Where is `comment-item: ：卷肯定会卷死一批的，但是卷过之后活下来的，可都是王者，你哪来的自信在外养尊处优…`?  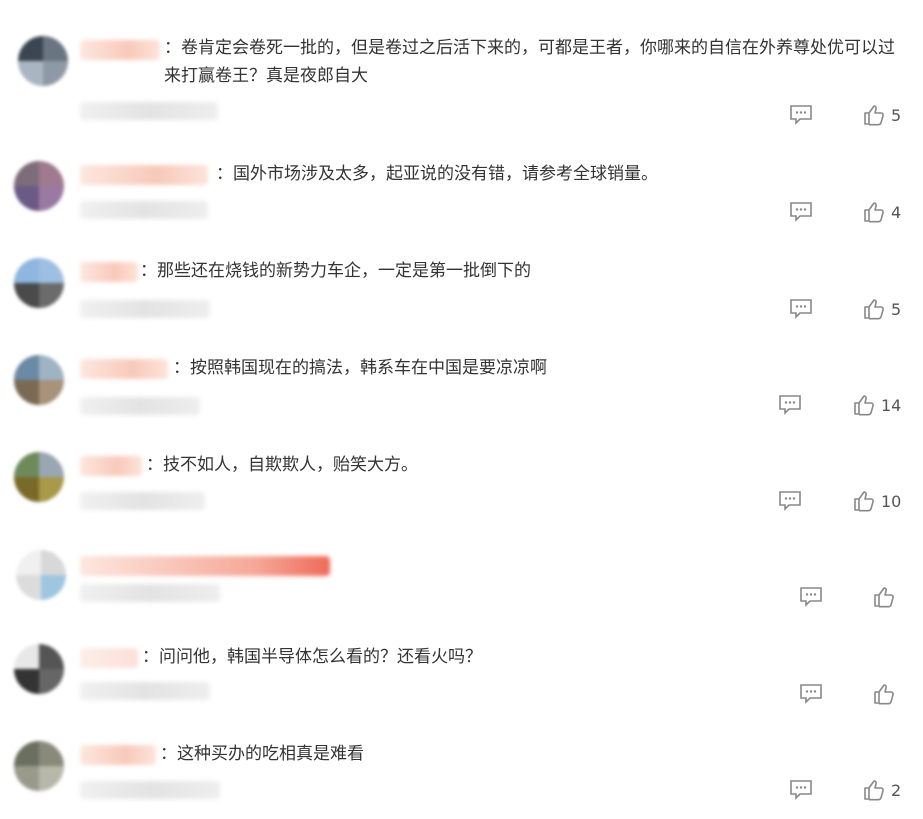 comment-item: ：卷肯定会卷死一批的，但是卷过之后活下来的，可都是王者，你哪来的自信在外养尊处优… is located at coordinates (461, 79).